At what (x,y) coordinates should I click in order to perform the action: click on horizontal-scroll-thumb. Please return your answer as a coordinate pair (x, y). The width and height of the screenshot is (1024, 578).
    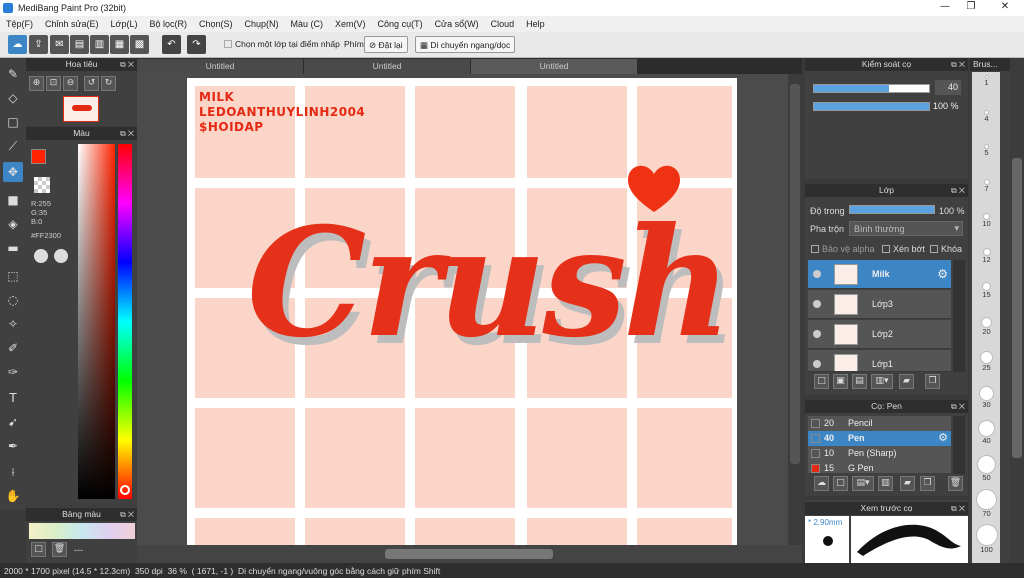
    Looking at the image, I should click on (469, 554).